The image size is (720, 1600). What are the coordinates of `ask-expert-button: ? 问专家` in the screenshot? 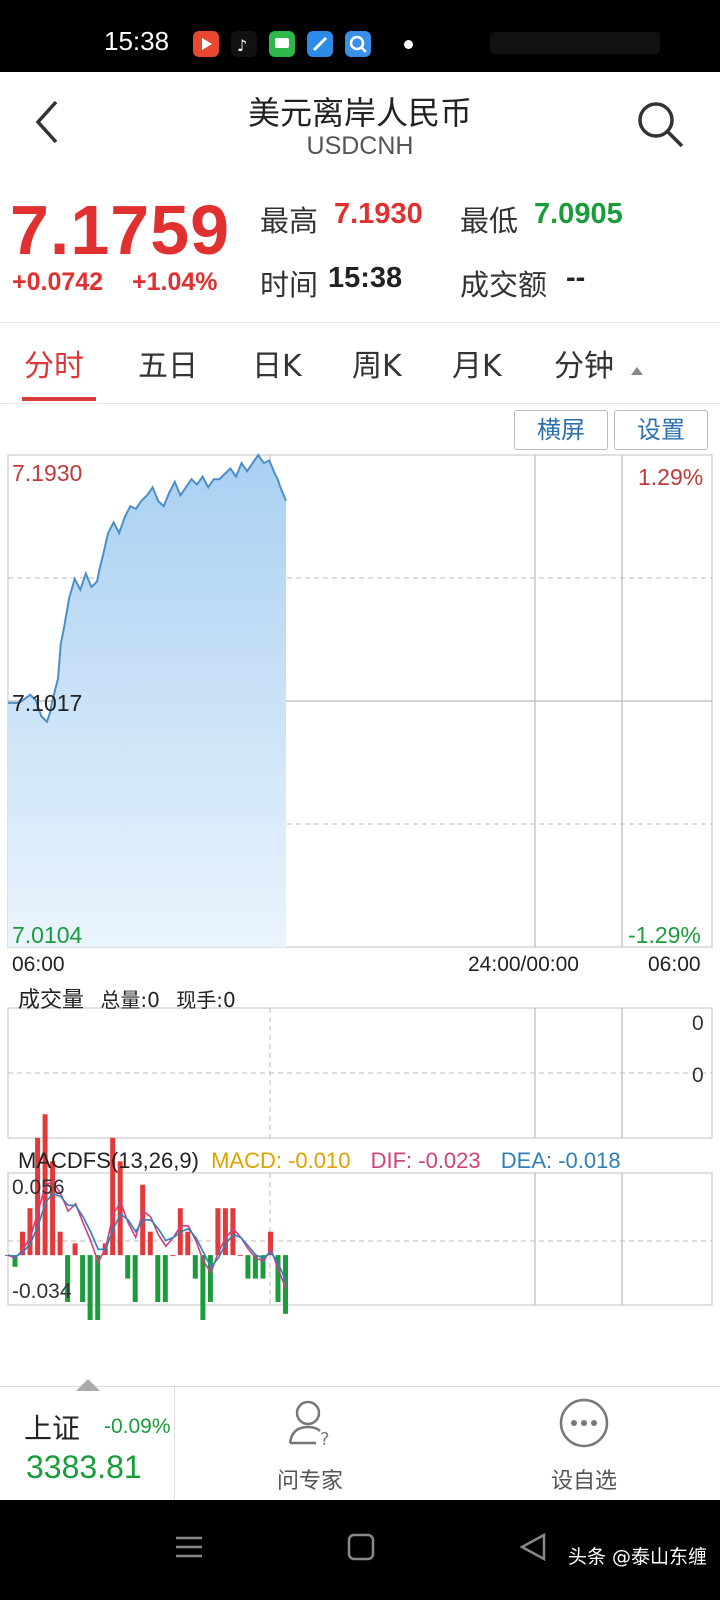 It's located at (310, 1444).